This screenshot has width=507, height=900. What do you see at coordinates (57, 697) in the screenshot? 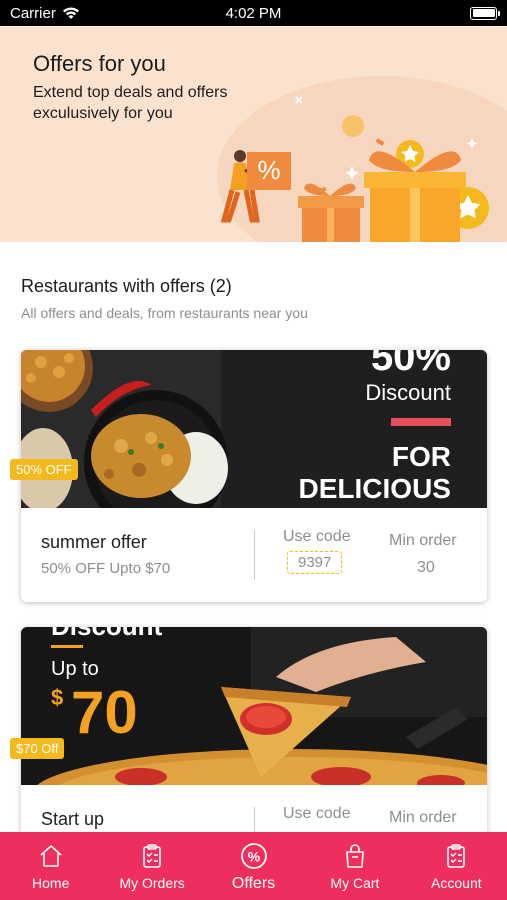
I see `banner-dollar-text: $` at bounding box center [57, 697].